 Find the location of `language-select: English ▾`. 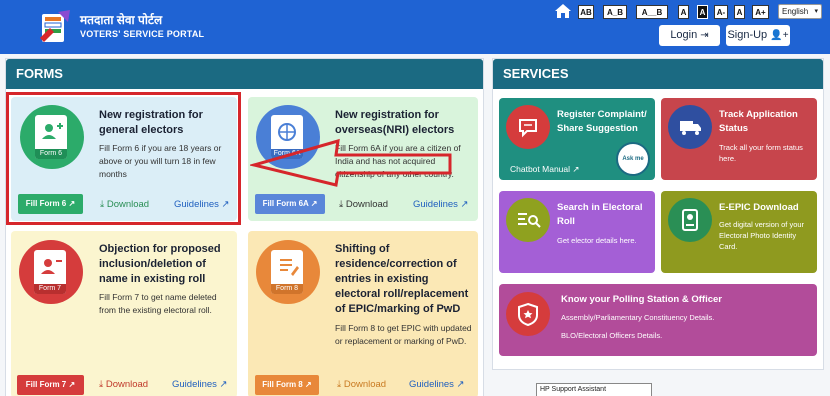

language-select: English ▾ is located at coordinates (800, 11).